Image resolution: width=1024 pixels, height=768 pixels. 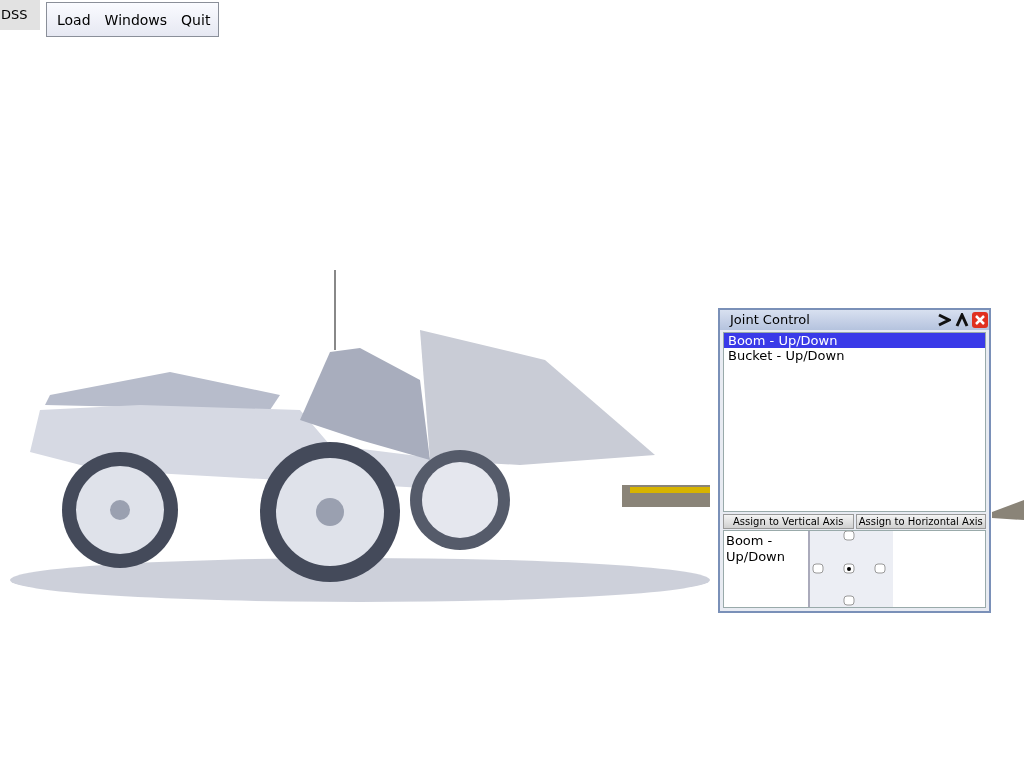 What do you see at coordinates (770, 320) in the screenshot?
I see `window-title: Joint Control` at bounding box center [770, 320].